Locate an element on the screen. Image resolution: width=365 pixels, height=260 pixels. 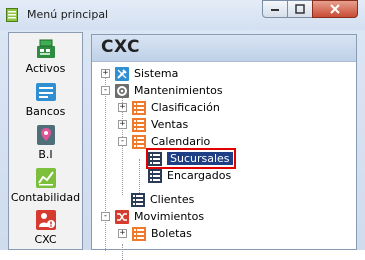
tree-node-movimientos: - Movimientos is located at coordinates (152, 216).